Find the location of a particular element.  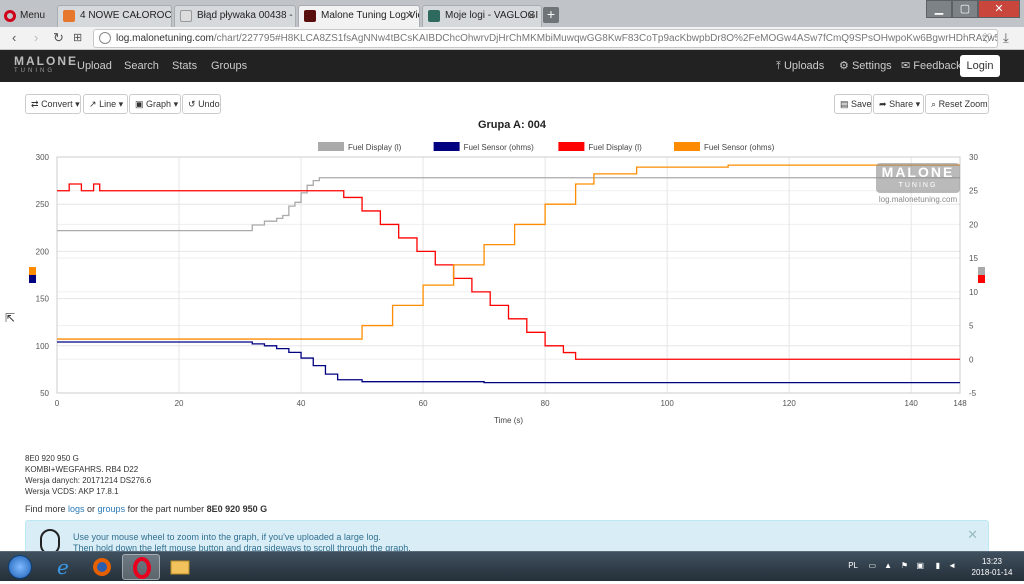

y-right-tick-label: 20 is located at coordinates (973, 224).